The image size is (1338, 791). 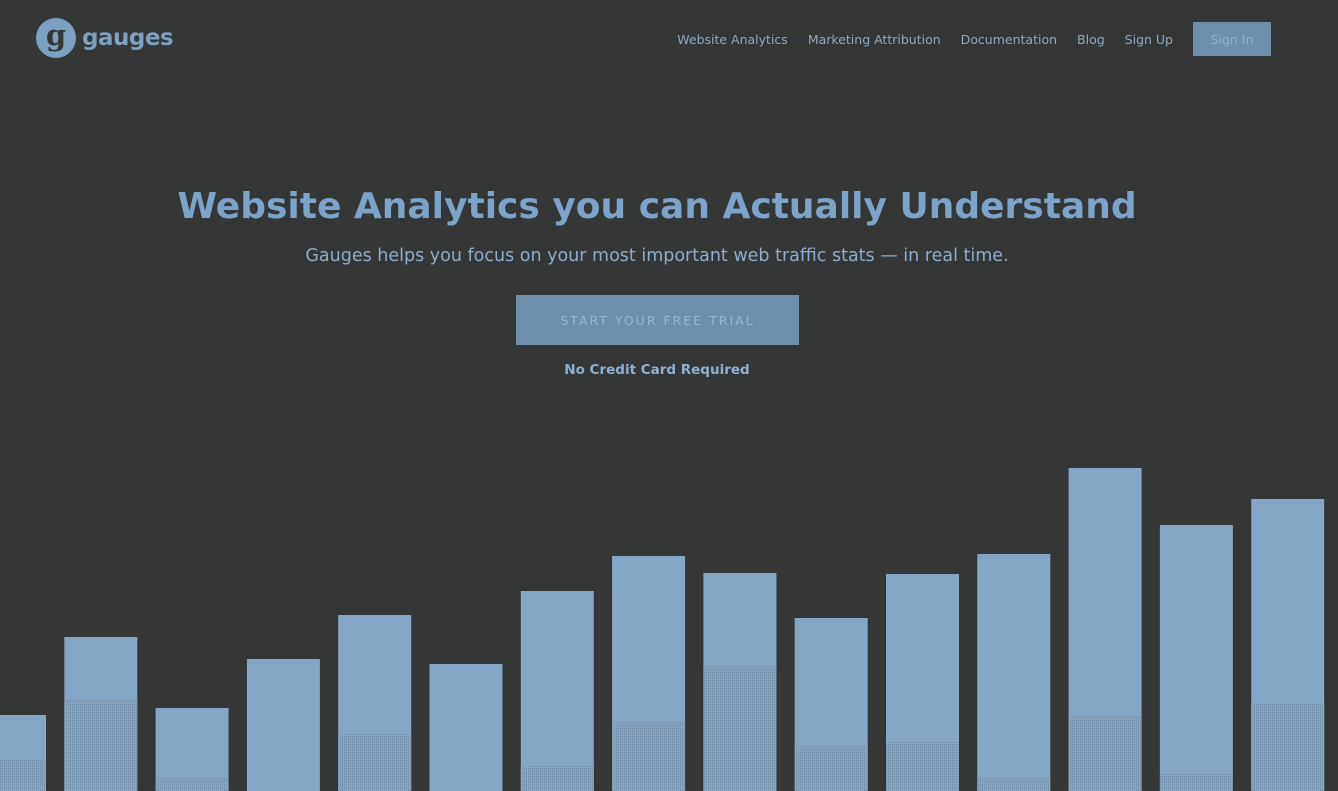 What do you see at coordinates (1009, 39) in the screenshot?
I see `nav-documentation: Documentation` at bounding box center [1009, 39].